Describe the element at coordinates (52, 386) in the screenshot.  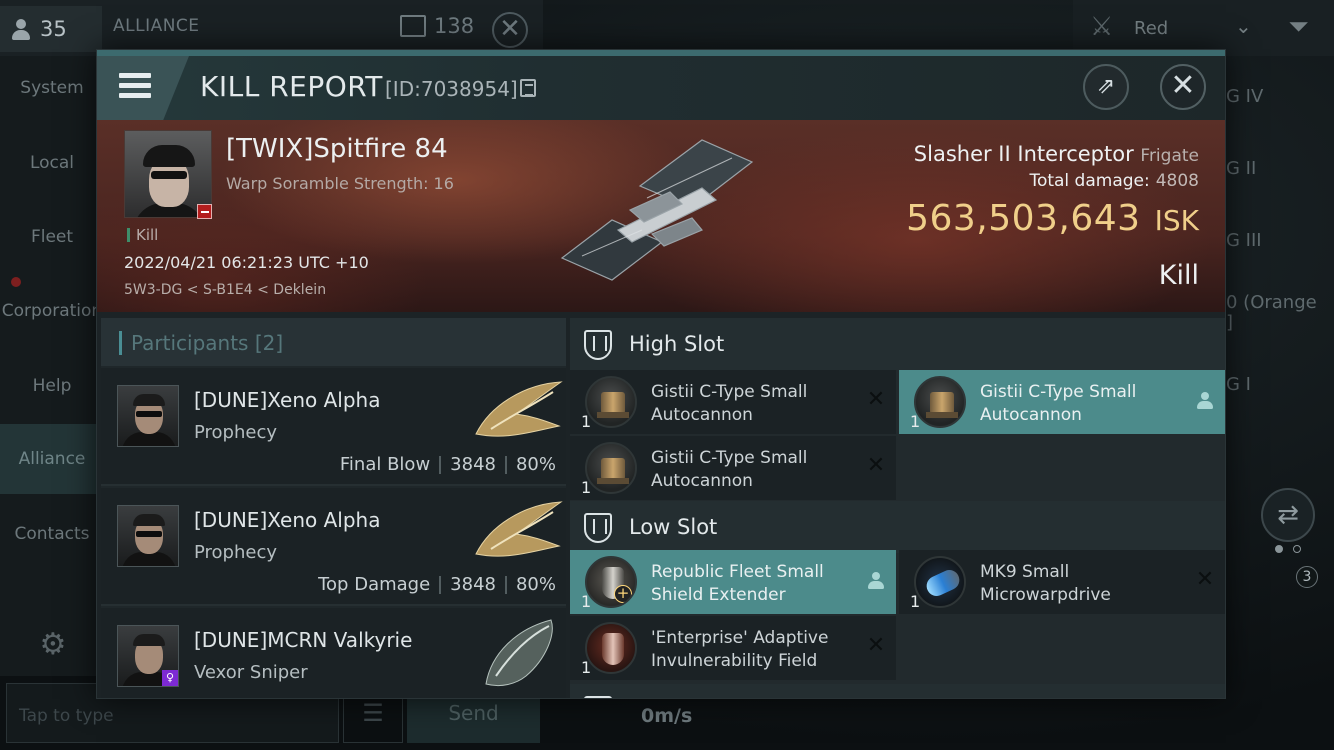
I see `nav-item-help: Help` at that location.